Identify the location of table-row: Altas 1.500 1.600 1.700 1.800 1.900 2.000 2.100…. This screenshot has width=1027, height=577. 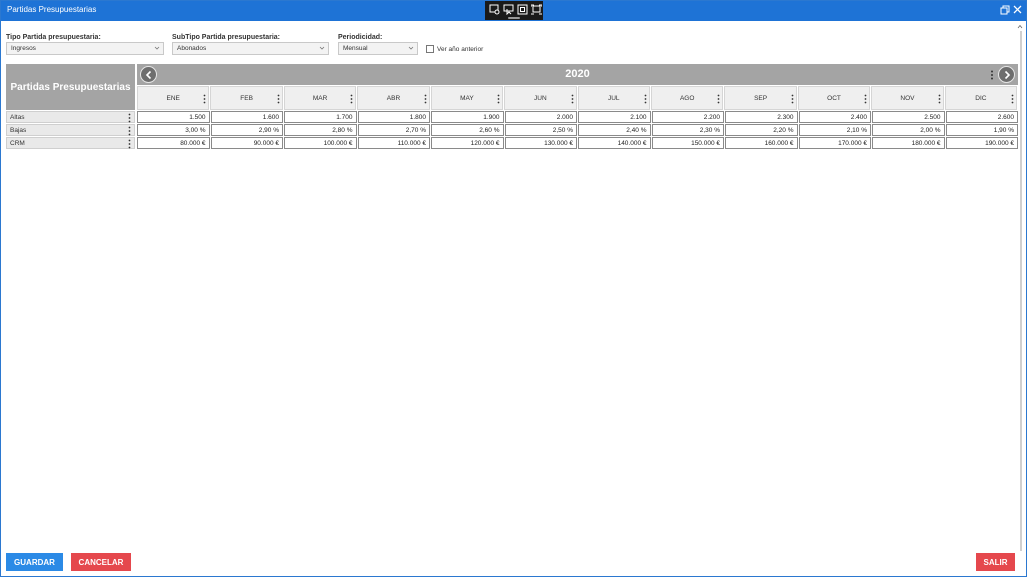
(512, 117).